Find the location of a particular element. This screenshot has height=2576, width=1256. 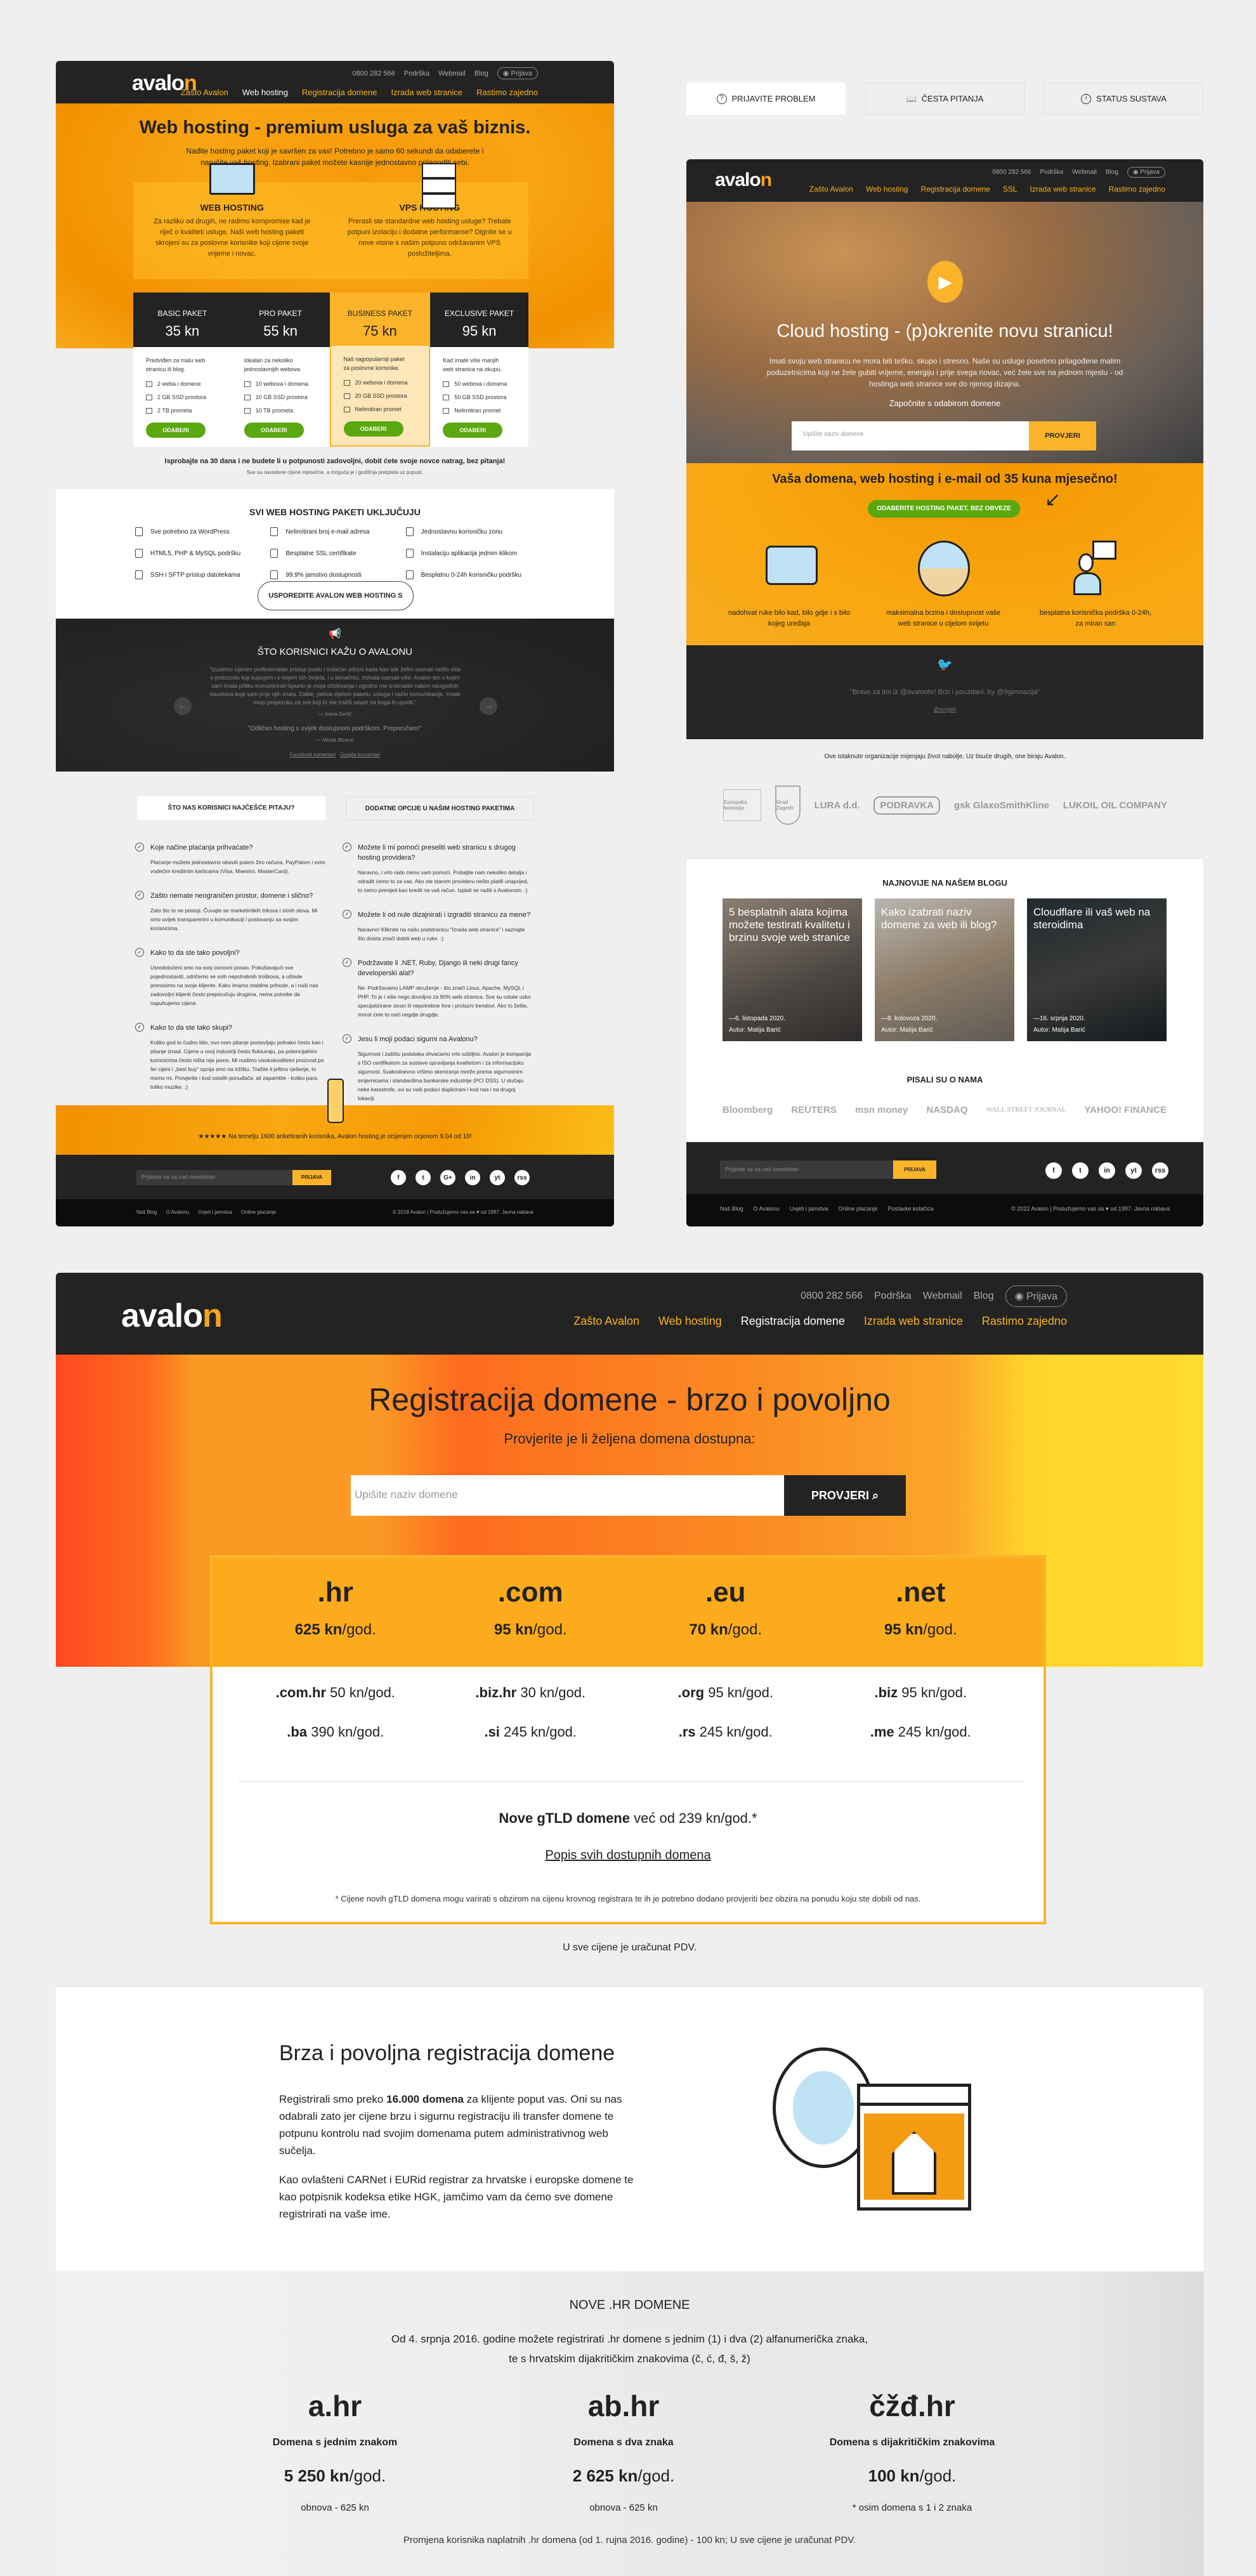

feature-text: HTML5, PHP & MySQL podršku is located at coordinates (195, 553).